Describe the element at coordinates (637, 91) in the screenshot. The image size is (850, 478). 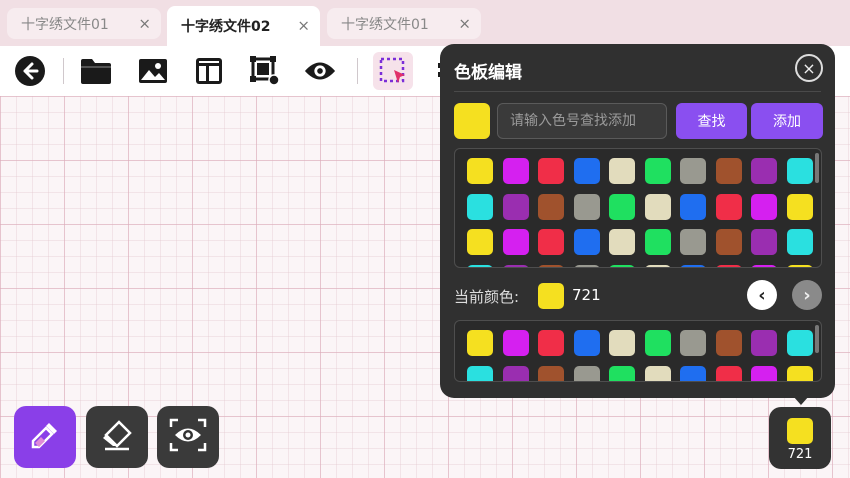
I see `divider` at that location.